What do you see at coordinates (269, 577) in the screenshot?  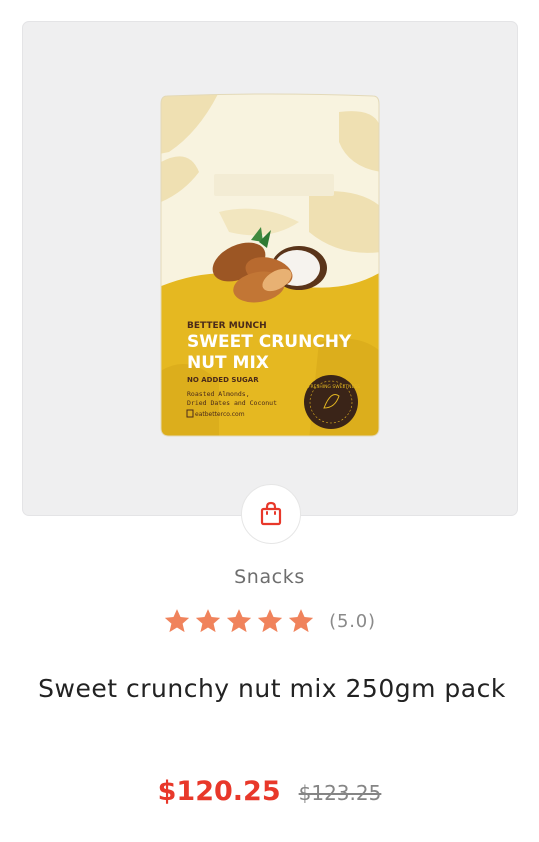 I see `product-category: Snacks` at bounding box center [269, 577].